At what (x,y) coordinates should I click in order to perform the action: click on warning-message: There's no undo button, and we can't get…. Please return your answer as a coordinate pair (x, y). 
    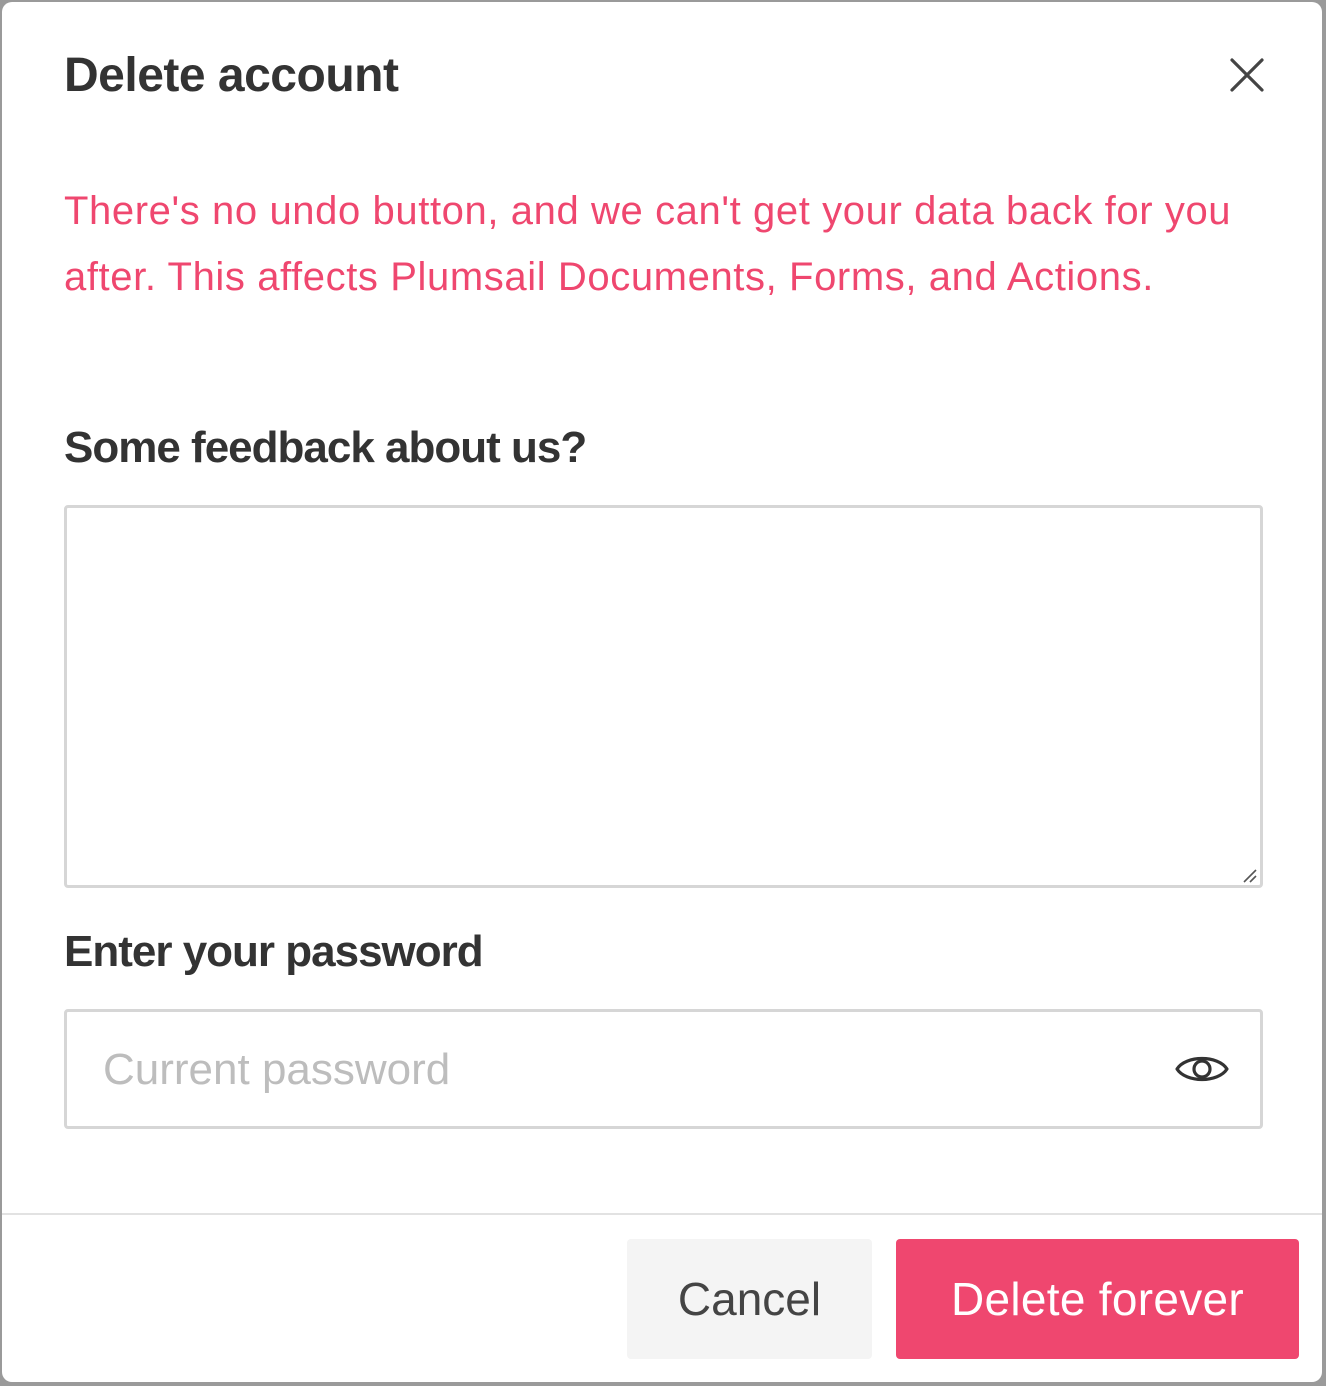
    Looking at the image, I should click on (648, 244).